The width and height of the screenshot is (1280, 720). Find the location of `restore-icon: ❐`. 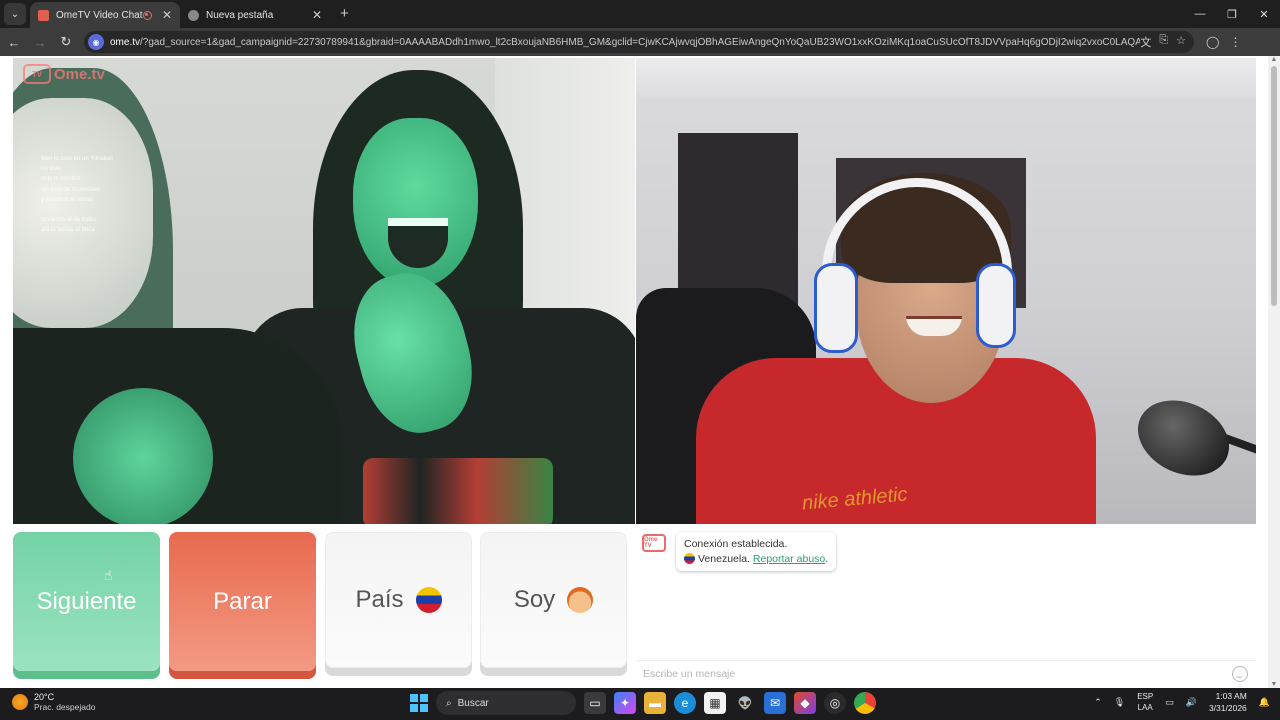

restore-icon: ❐ is located at coordinates (1232, 14).